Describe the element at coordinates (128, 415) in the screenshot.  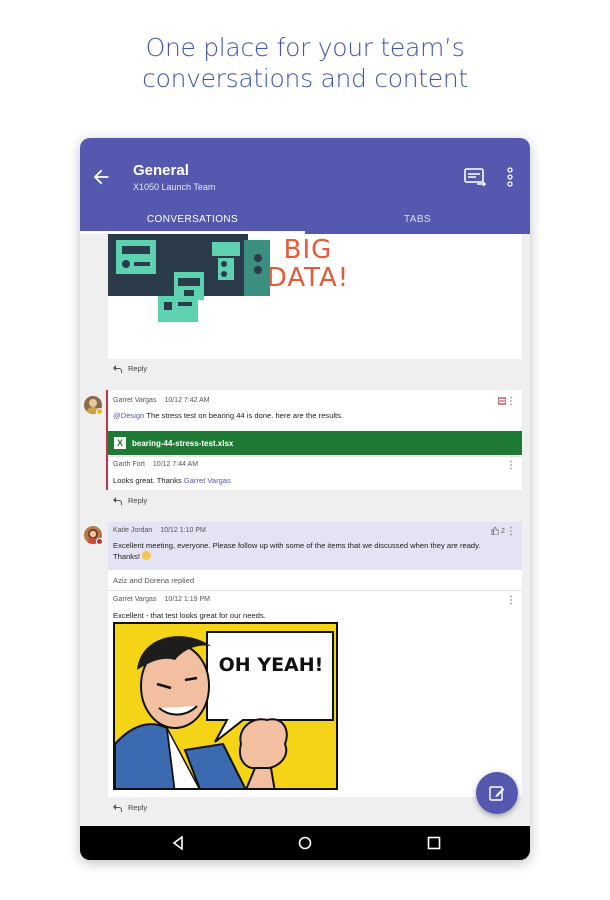
I see `mention-link: @Design` at that location.